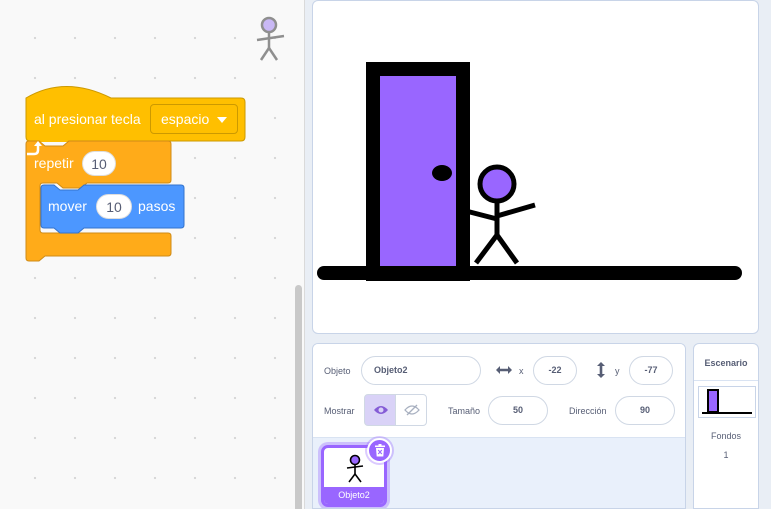 Image resolution: width=771 pixels, height=509 pixels. I want to click on eye-icon, so click(381, 410).